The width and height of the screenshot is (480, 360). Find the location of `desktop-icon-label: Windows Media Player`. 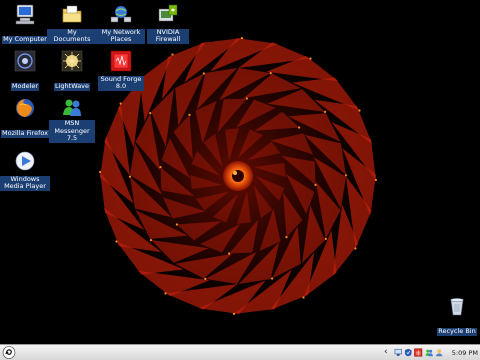

desktop-icon-label: Windows Media Player is located at coordinates (25, 183).